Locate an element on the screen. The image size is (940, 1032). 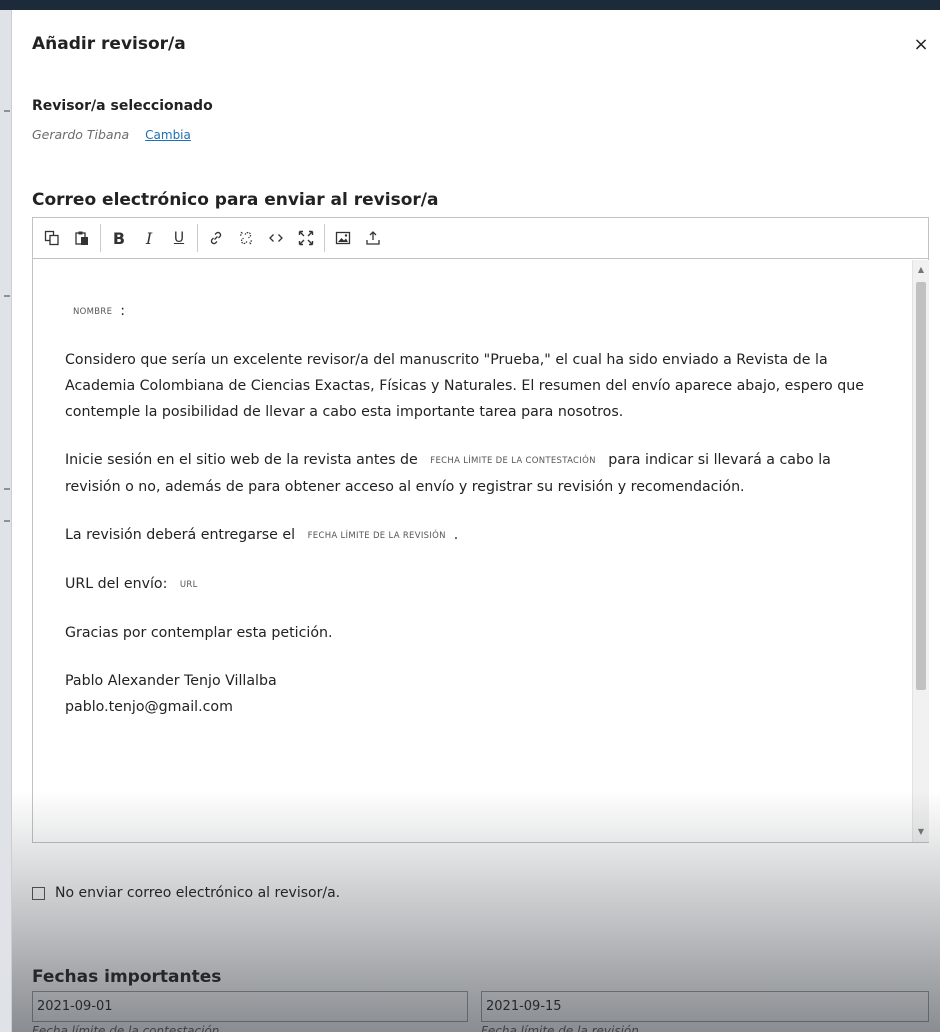
change-reviewer-link: Cambia is located at coordinates (168, 135).